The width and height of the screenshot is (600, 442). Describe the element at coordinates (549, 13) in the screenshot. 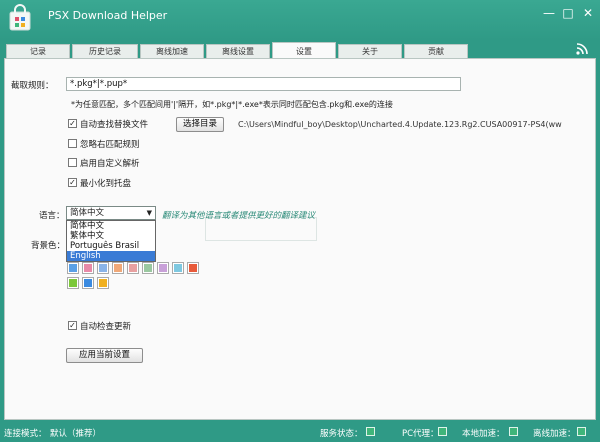

I see `minimize-button: —` at that location.